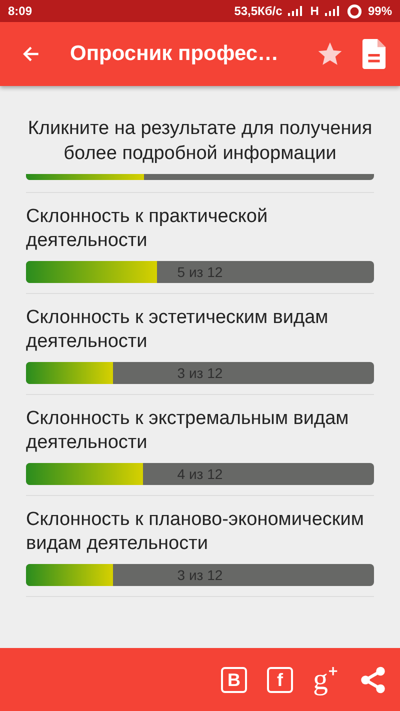  I want to click on social-button: f, so click(280, 679).